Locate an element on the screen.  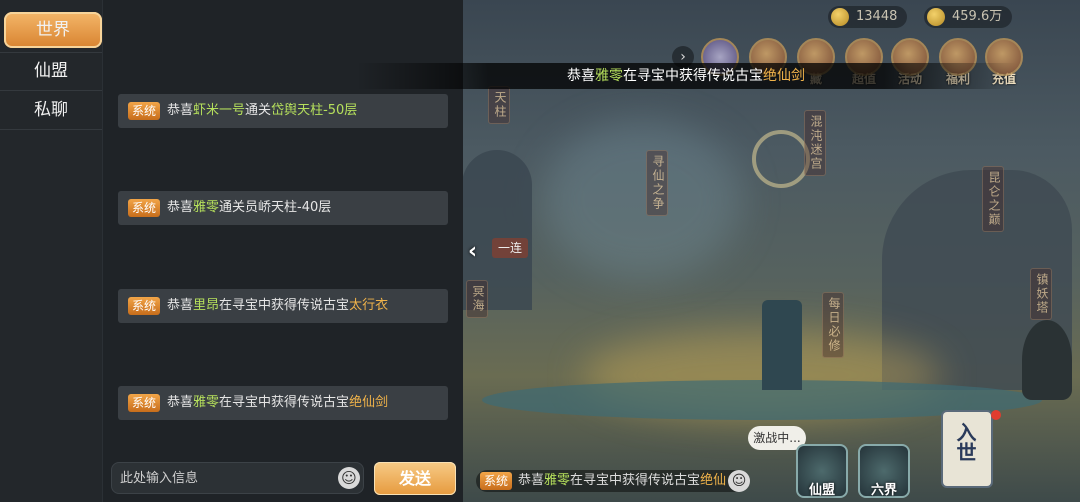
dragon-statue is located at coordinates (1047, 360).